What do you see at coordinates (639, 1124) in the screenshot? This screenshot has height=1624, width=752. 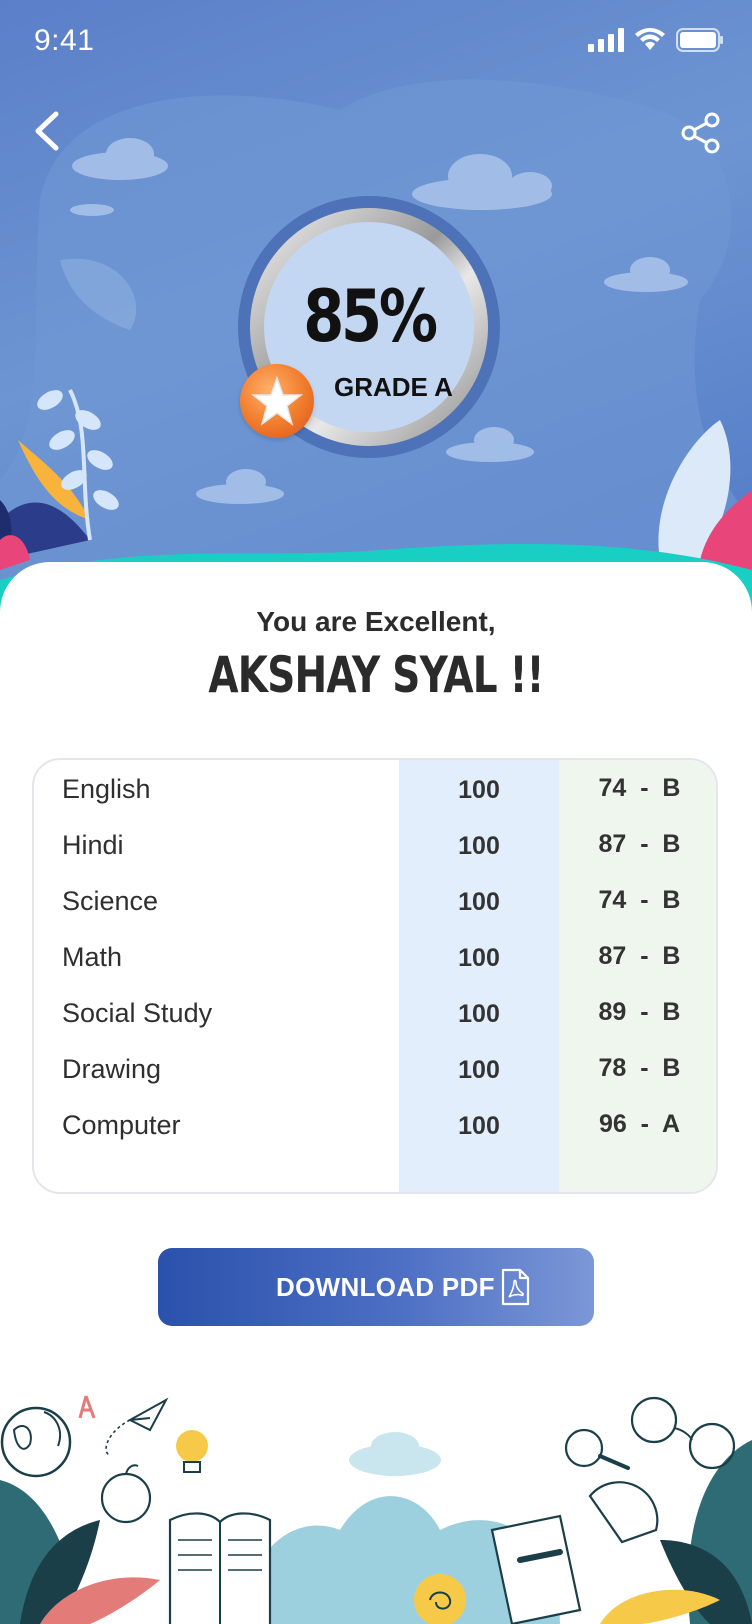 I see `obtained-marks: 96 - A` at bounding box center [639, 1124].